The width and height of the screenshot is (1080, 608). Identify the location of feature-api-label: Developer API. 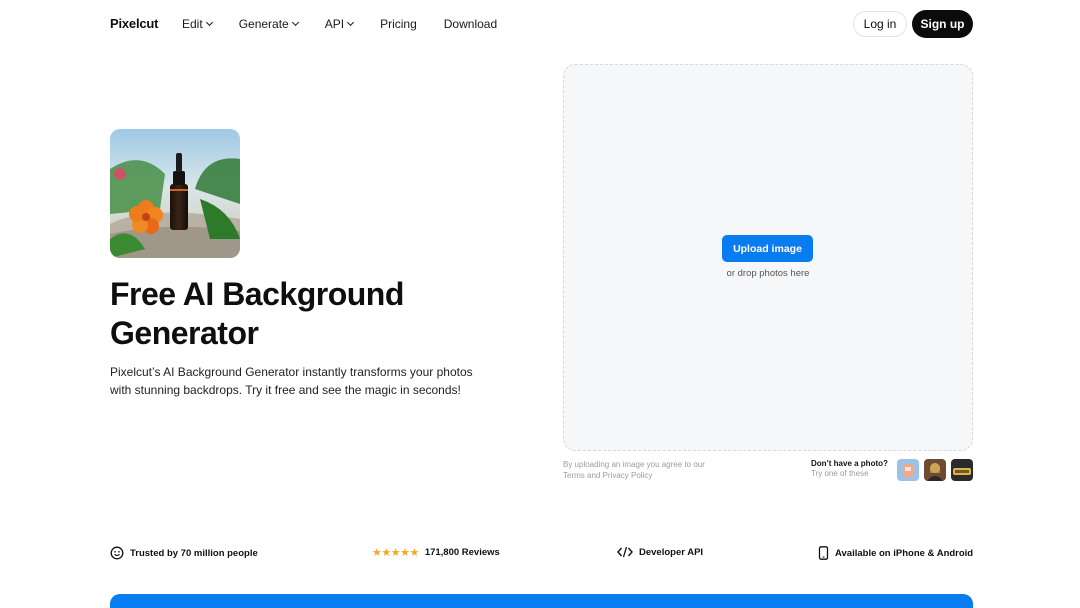
(671, 552).